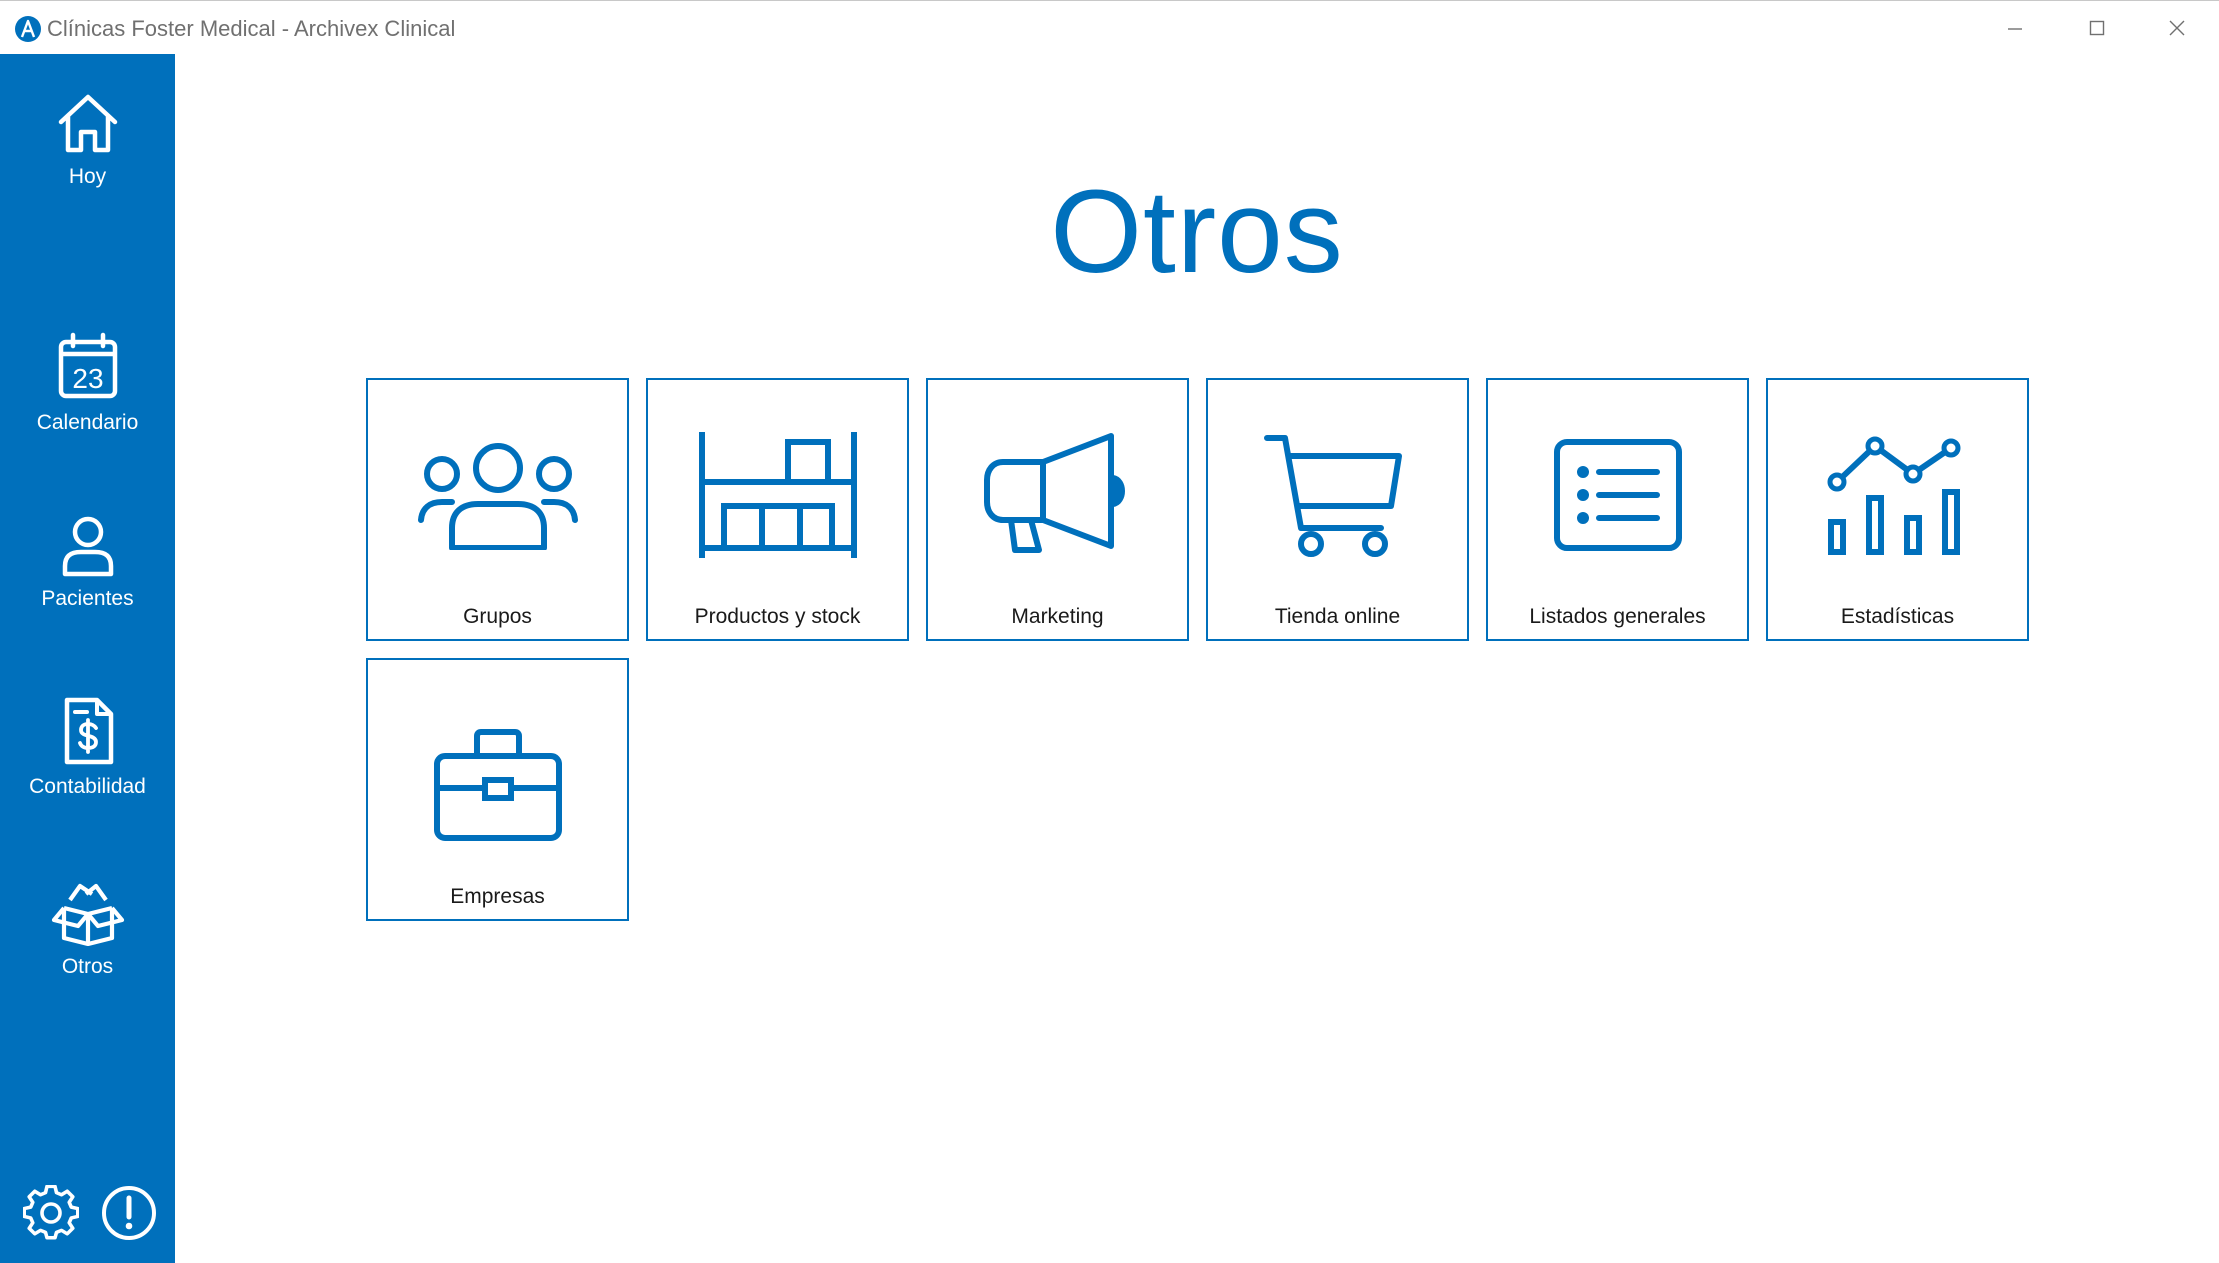 The width and height of the screenshot is (2219, 1263). What do you see at coordinates (87, 378) in the screenshot?
I see `calendar-day-text: 23` at bounding box center [87, 378].